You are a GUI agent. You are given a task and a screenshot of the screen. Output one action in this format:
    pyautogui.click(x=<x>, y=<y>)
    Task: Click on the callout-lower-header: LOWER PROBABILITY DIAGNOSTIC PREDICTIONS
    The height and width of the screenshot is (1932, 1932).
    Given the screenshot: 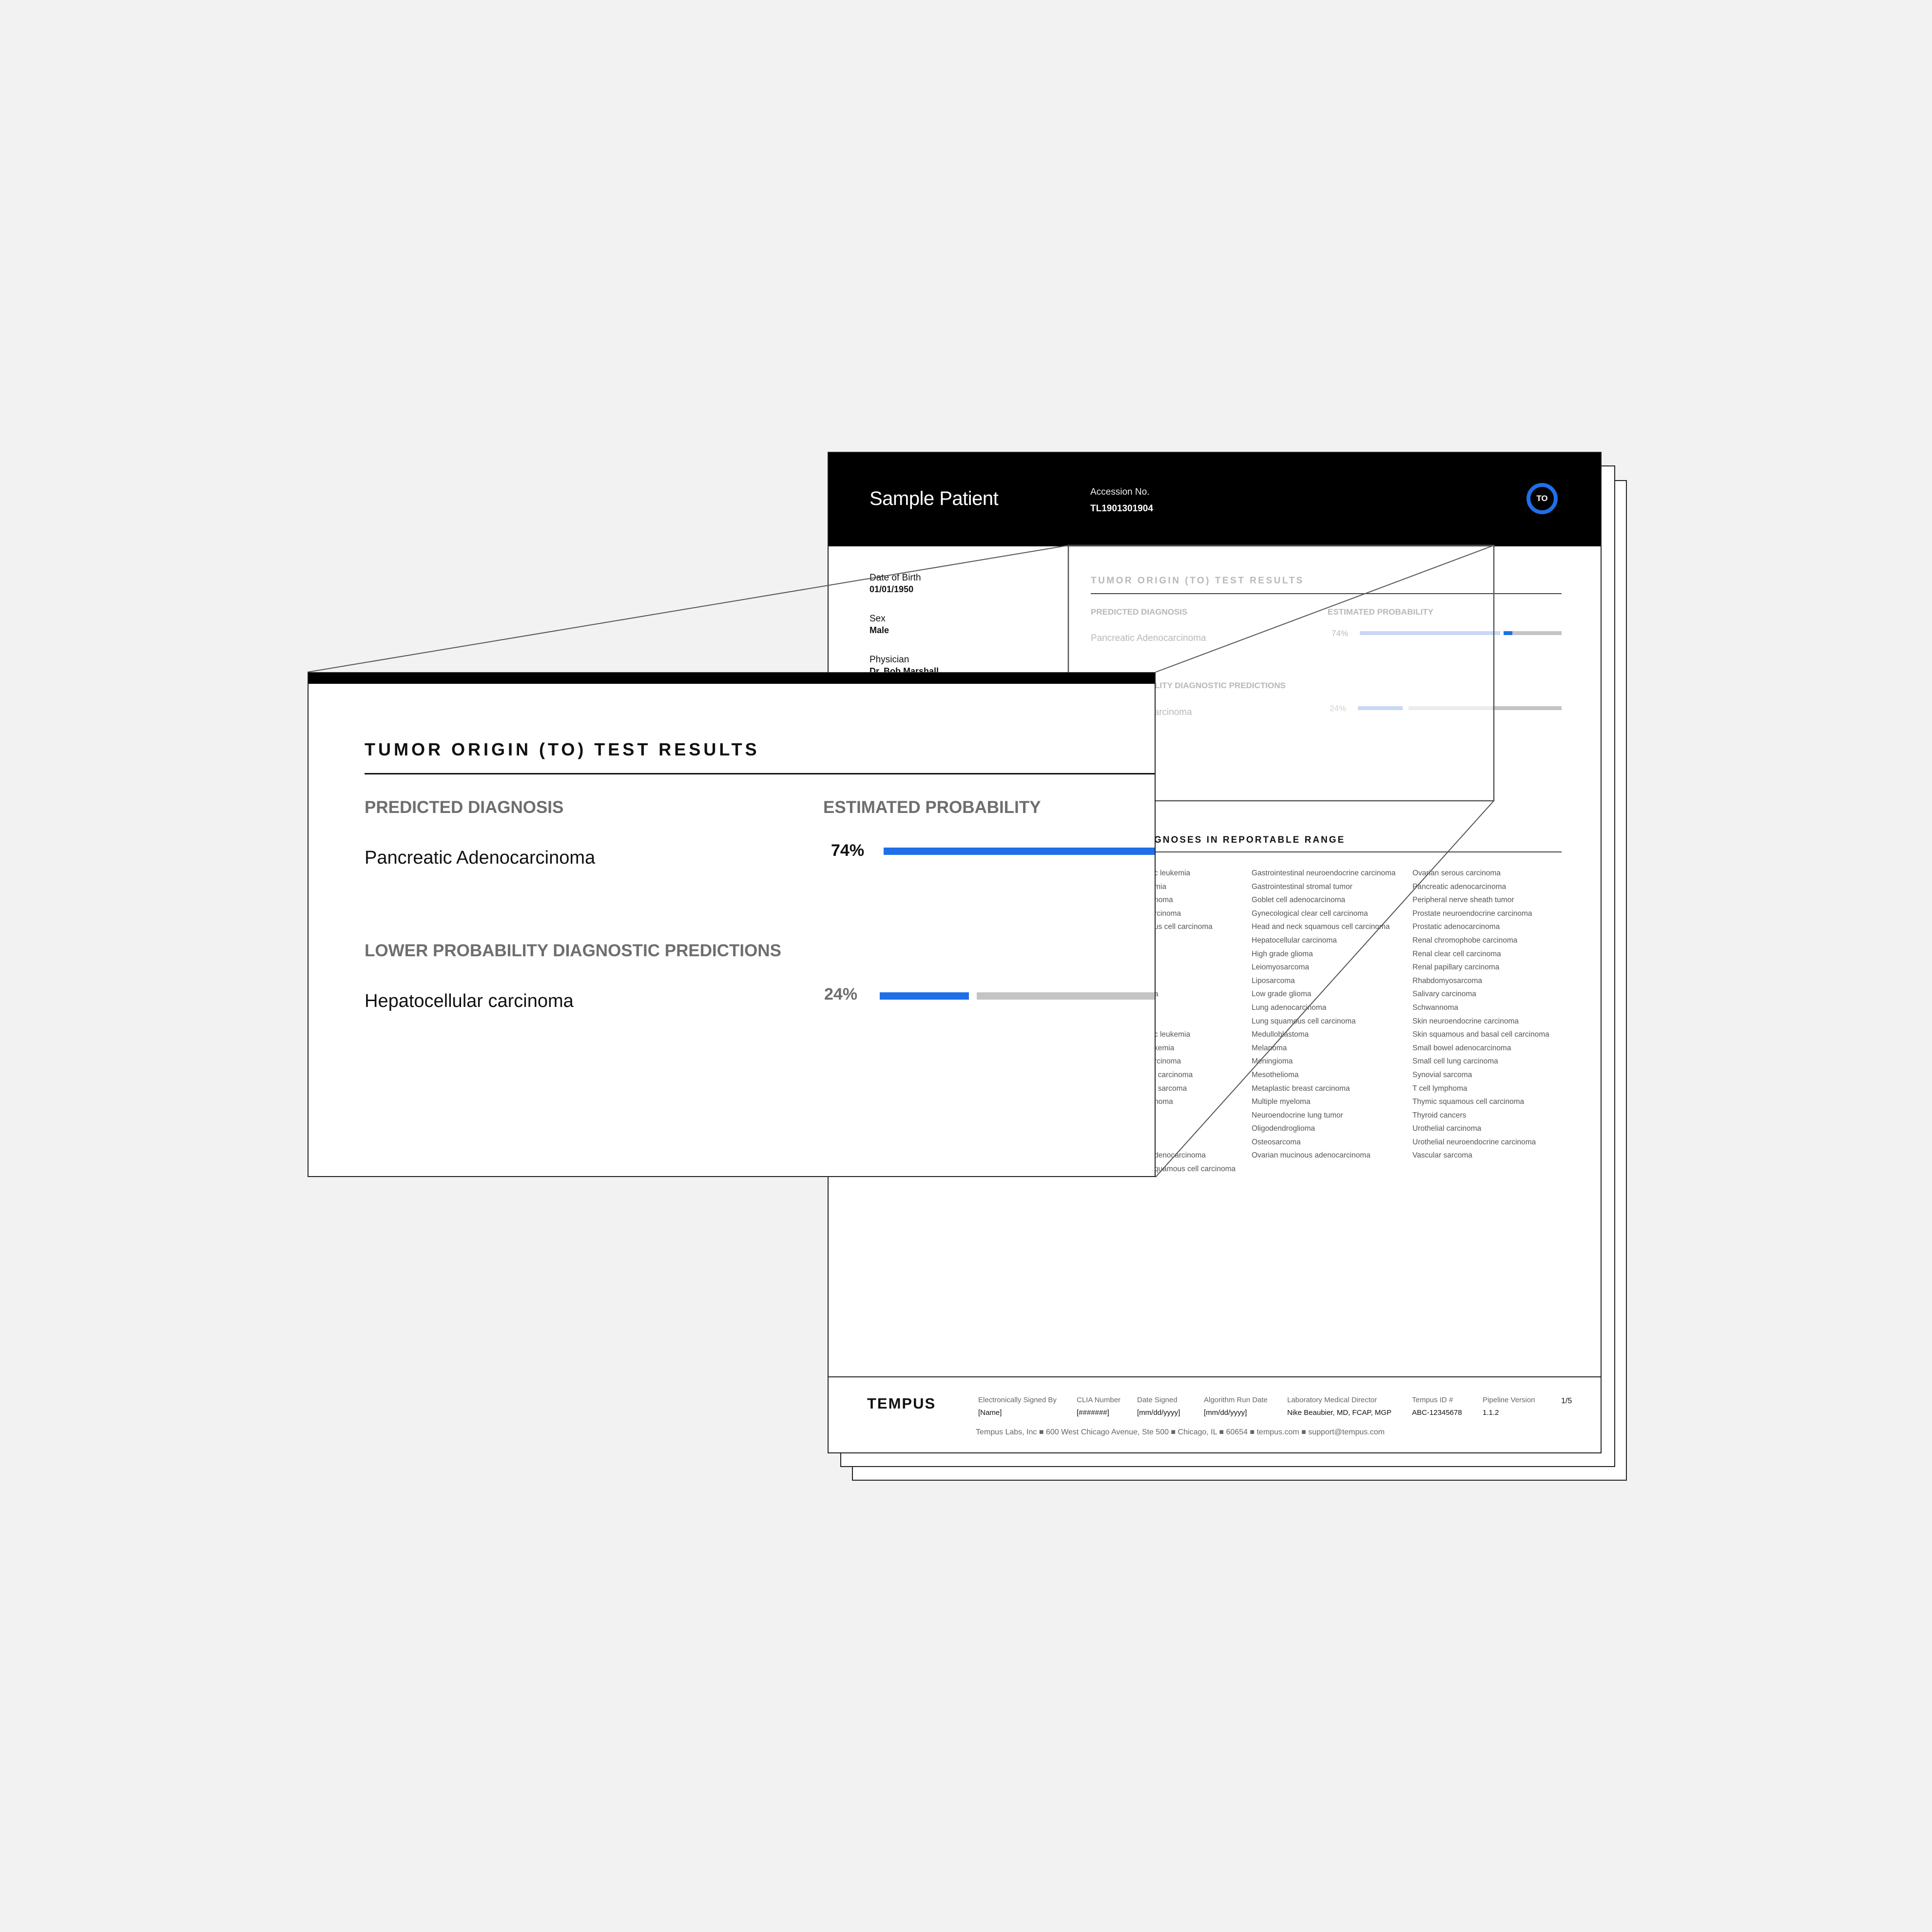 What is the action you would take?
    pyautogui.click(x=573, y=950)
    